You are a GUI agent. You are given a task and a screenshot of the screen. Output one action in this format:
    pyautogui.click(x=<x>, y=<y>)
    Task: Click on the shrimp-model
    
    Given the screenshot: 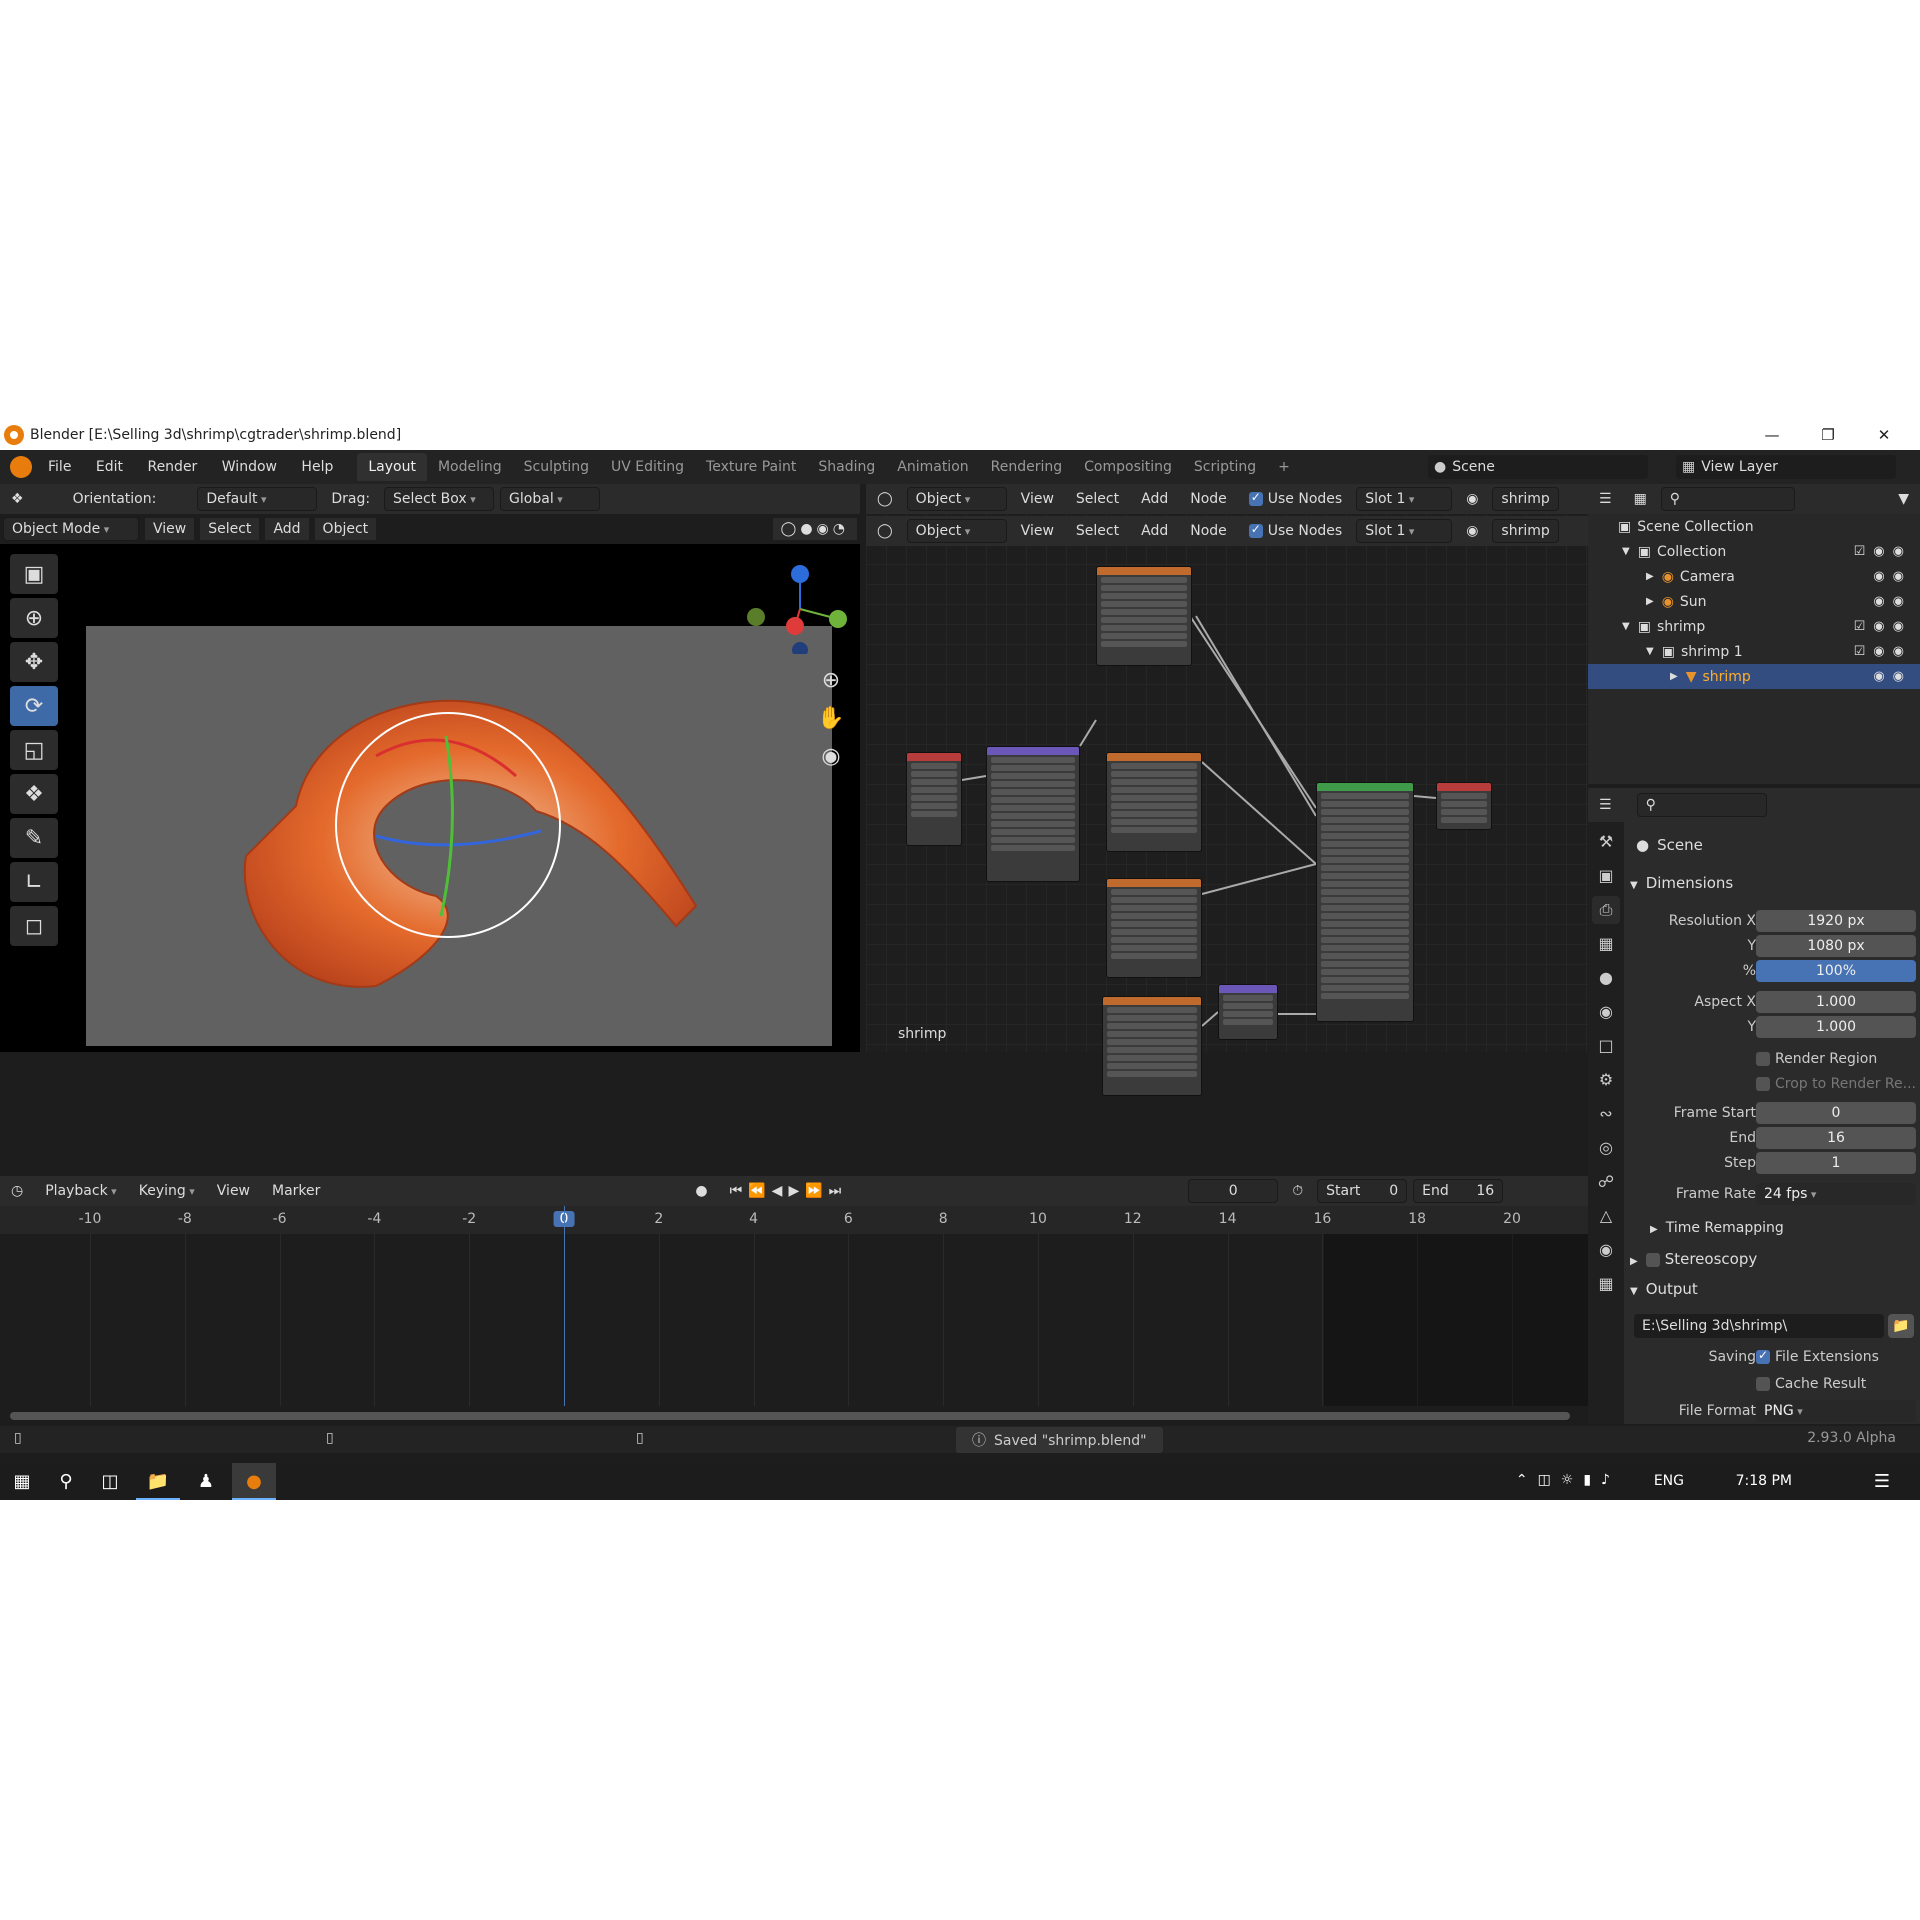 What is the action you would take?
    pyautogui.click(x=459, y=836)
    